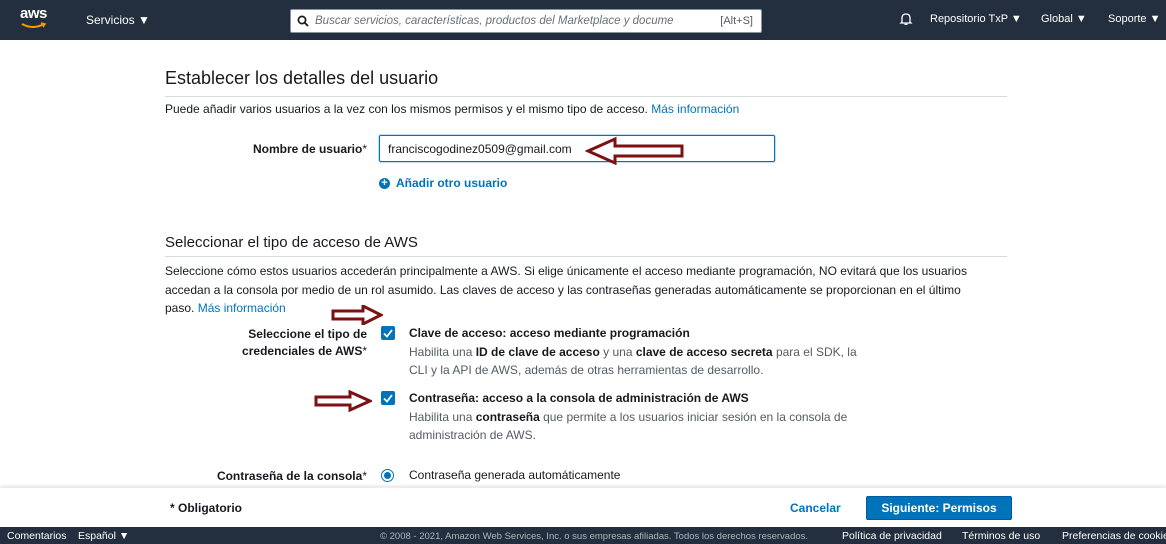 This screenshot has width=1166, height=544. I want to click on access-key-checkbox, so click(388, 333).